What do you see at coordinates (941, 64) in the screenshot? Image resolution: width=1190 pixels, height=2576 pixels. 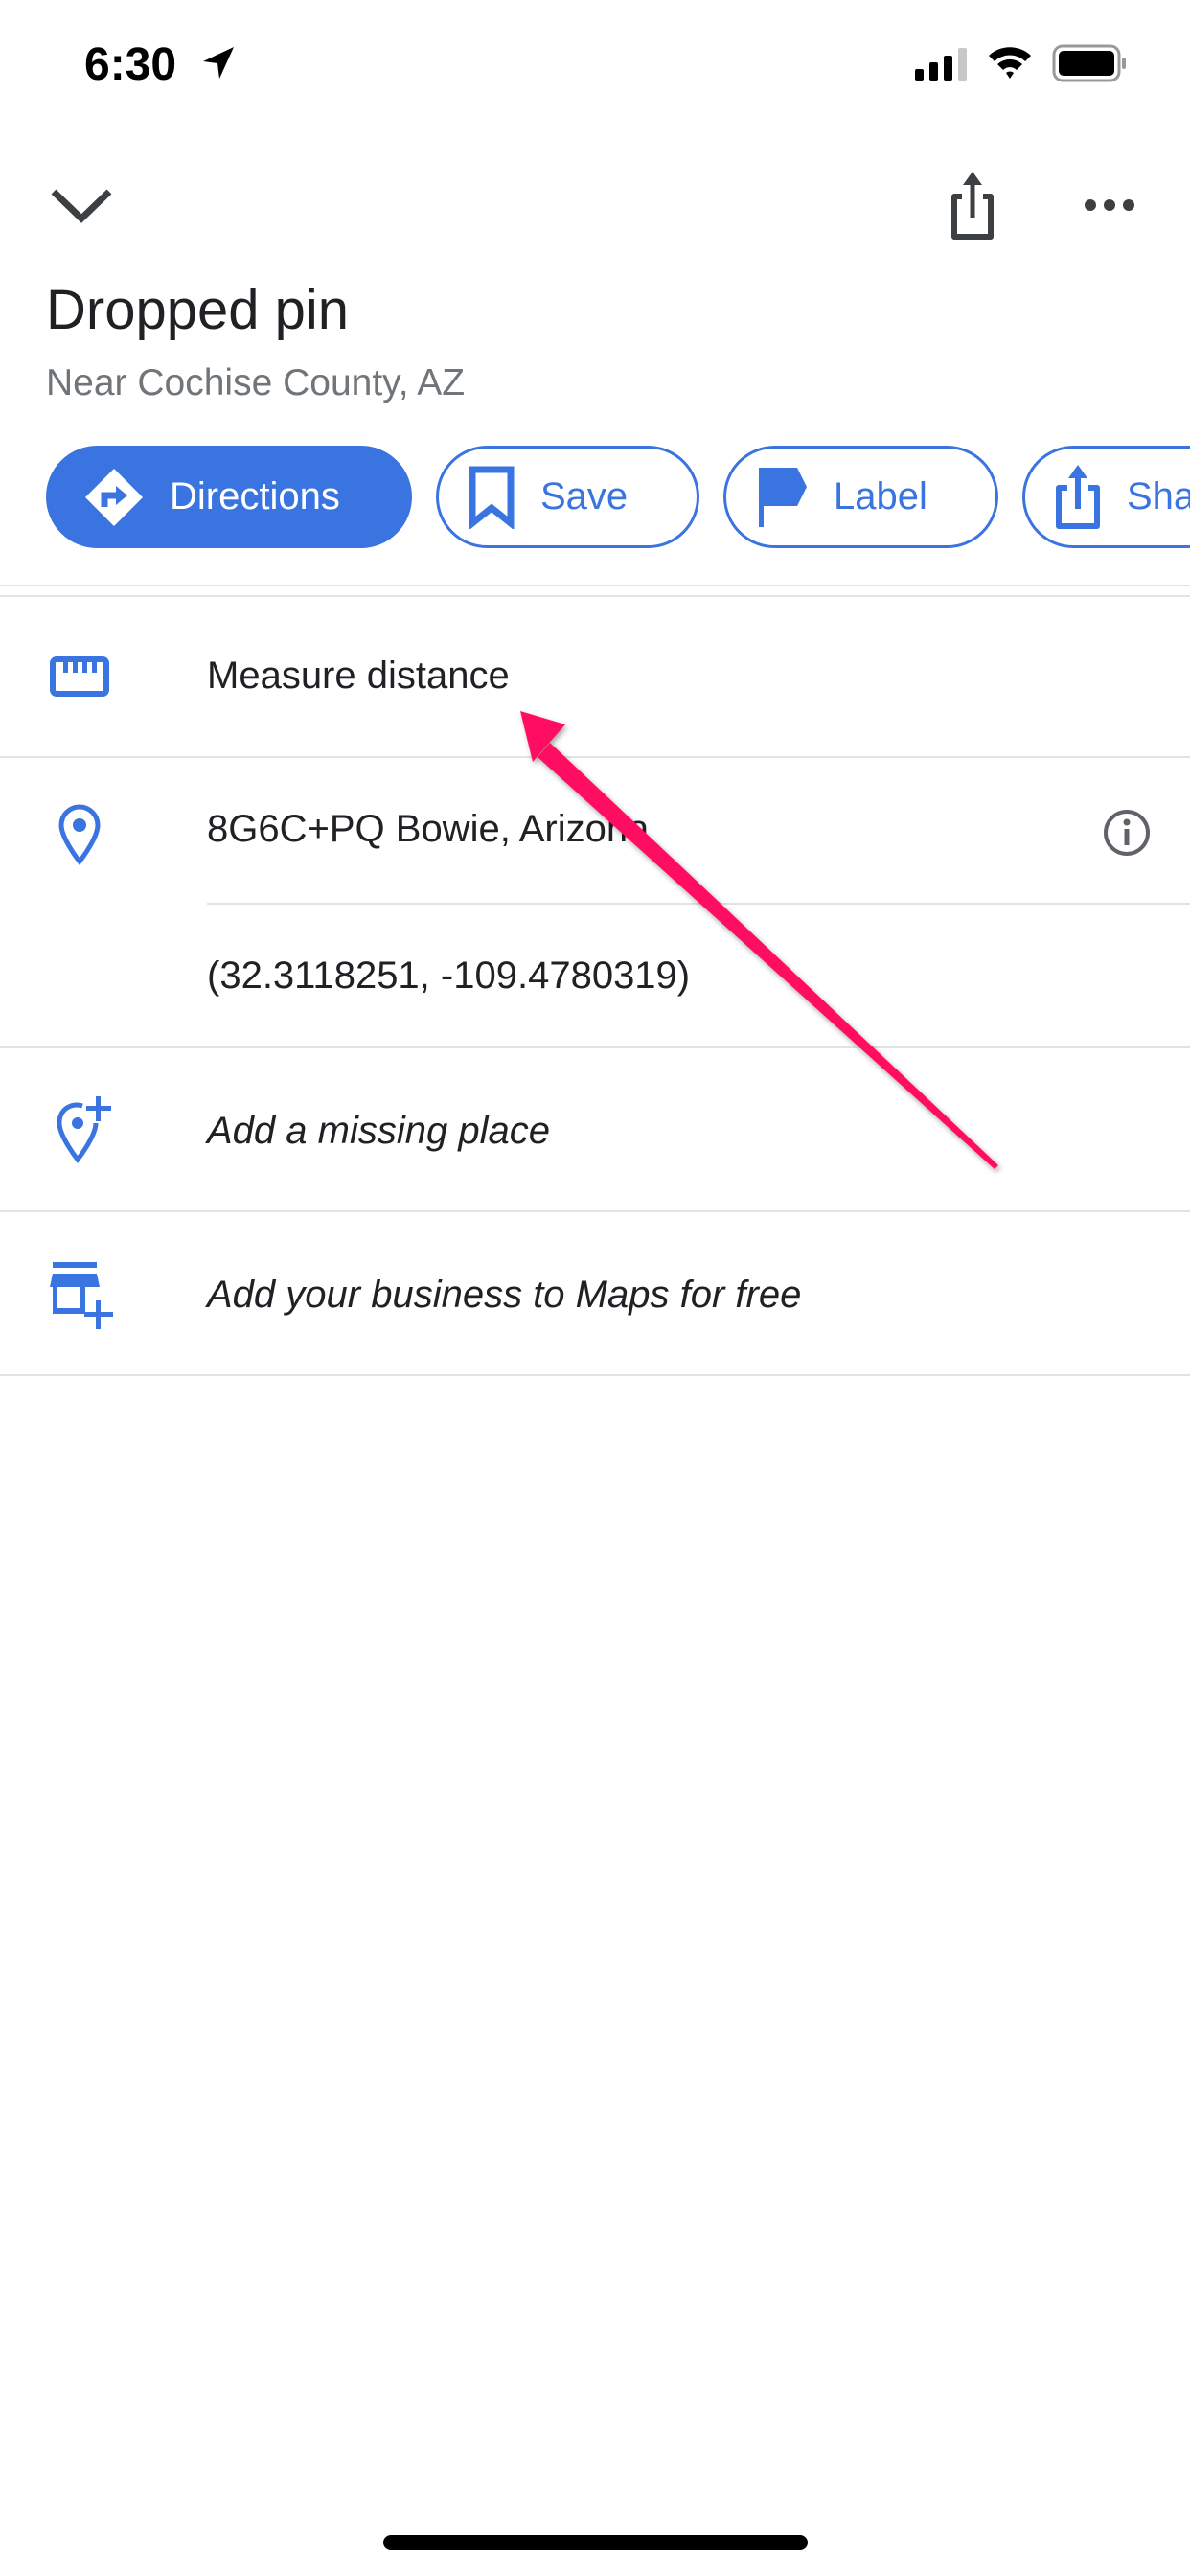 I see `cellular-signal-icon` at bounding box center [941, 64].